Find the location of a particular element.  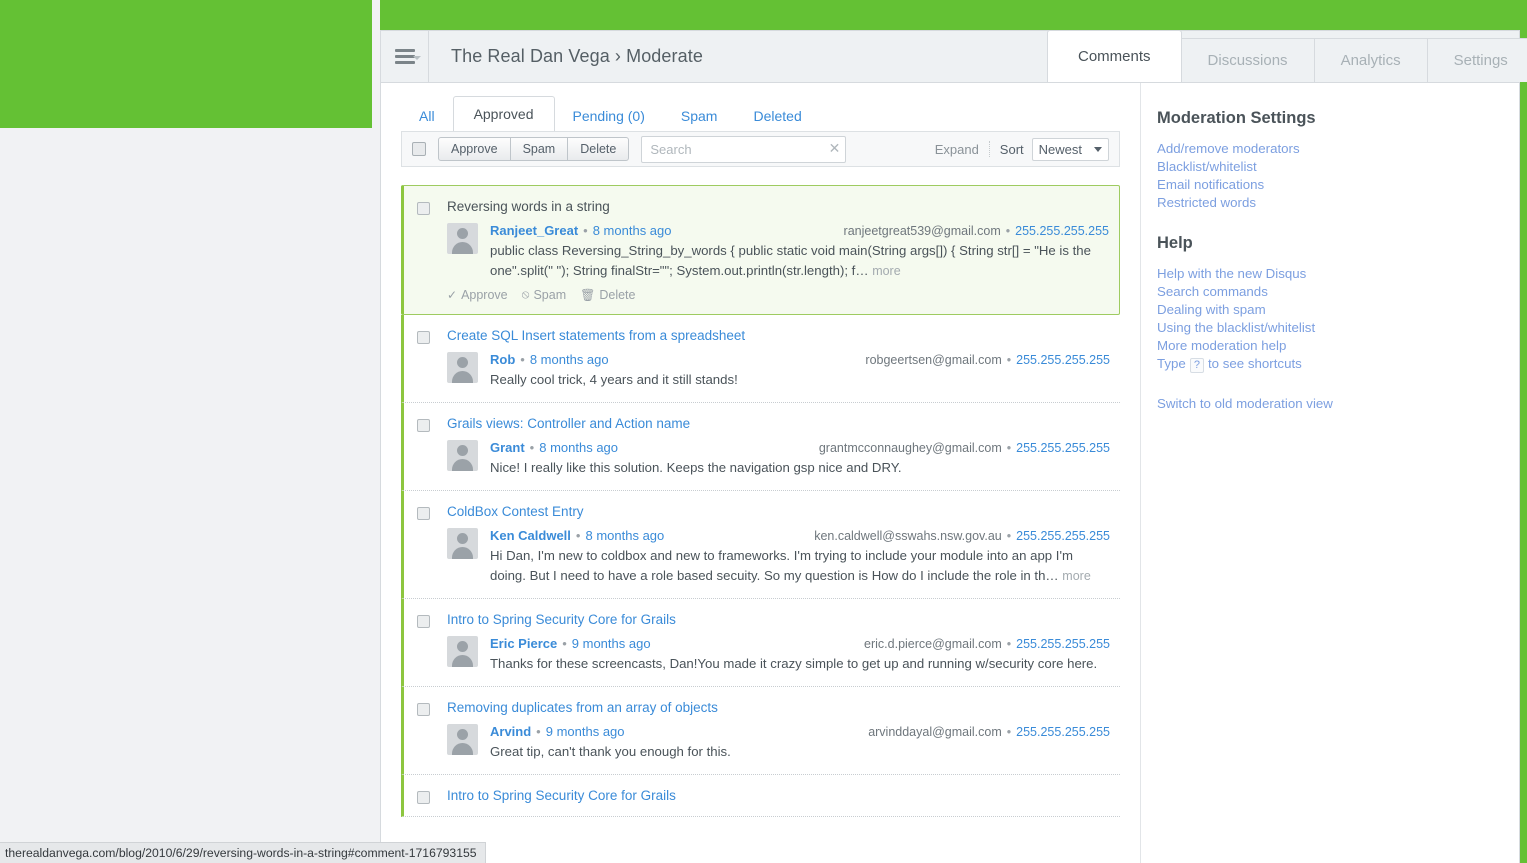

bulk-approve-button: Approve is located at coordinates (474, 149).